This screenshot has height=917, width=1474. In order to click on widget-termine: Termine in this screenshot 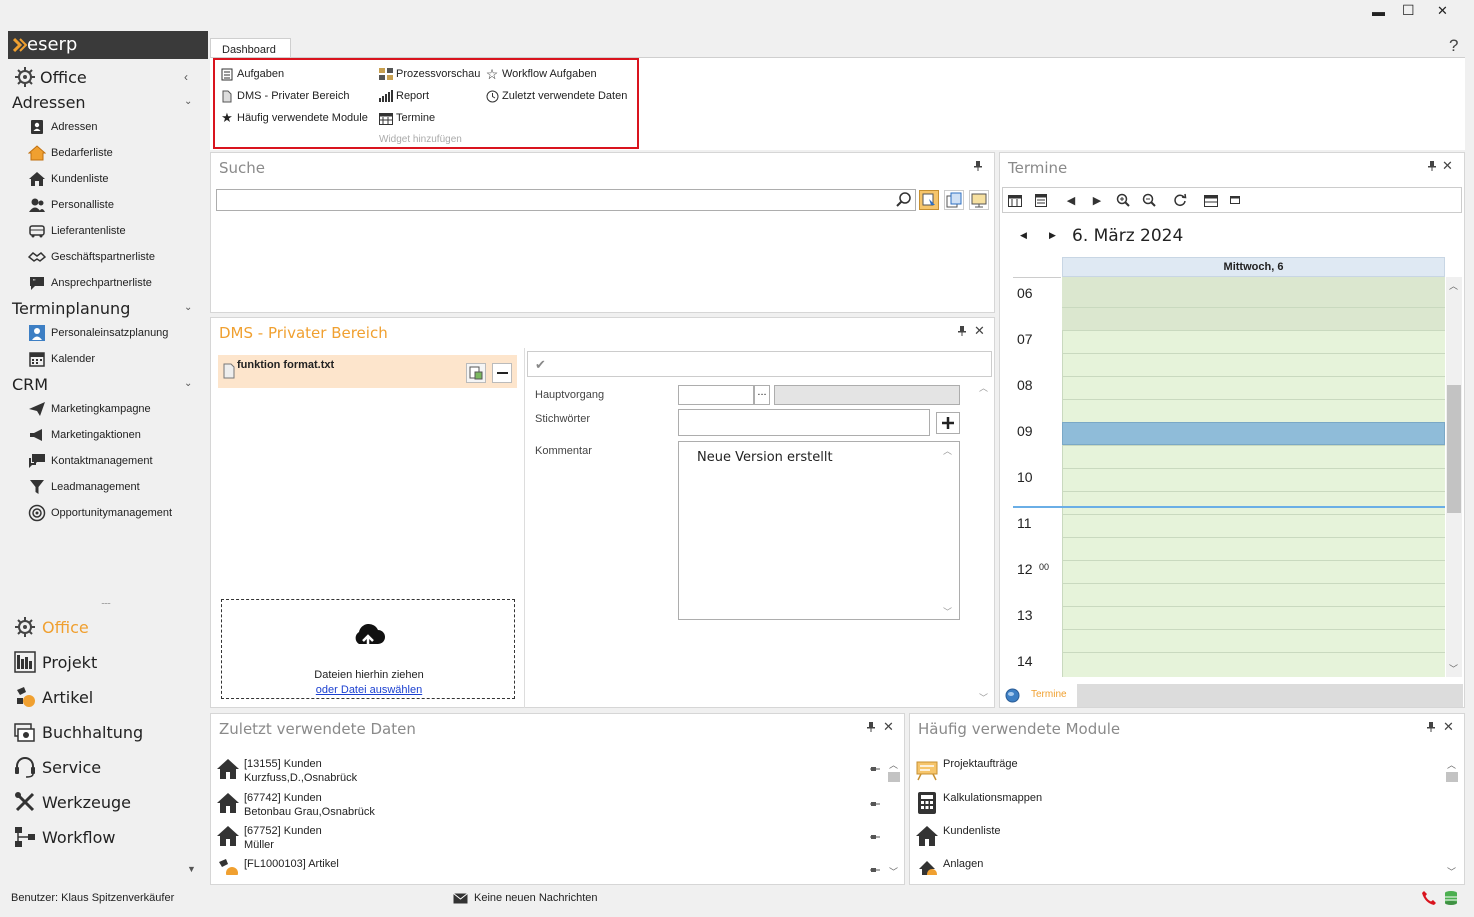, I will do `click(407, 118)`.